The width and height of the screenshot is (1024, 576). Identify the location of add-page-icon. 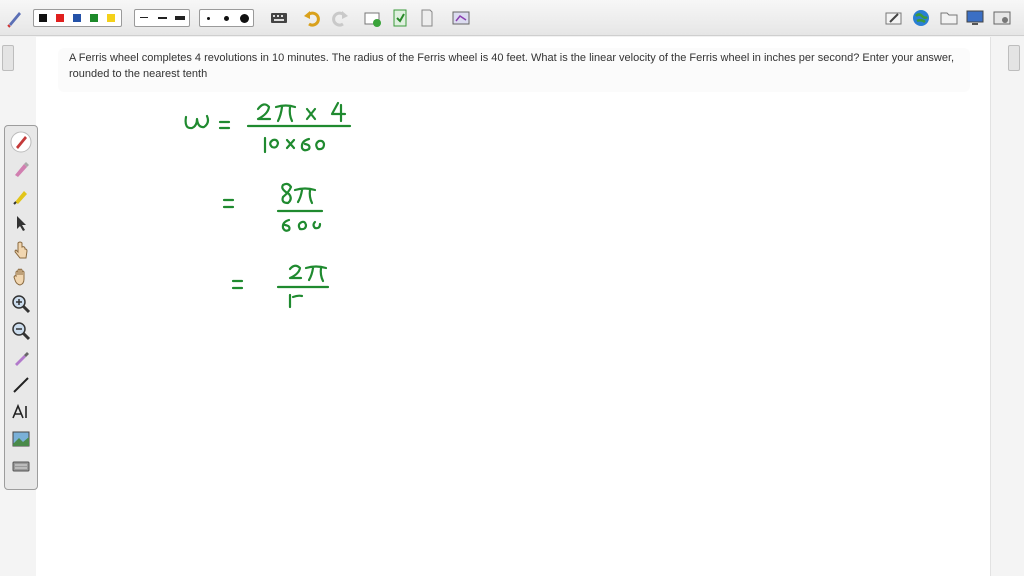
(400, 18).